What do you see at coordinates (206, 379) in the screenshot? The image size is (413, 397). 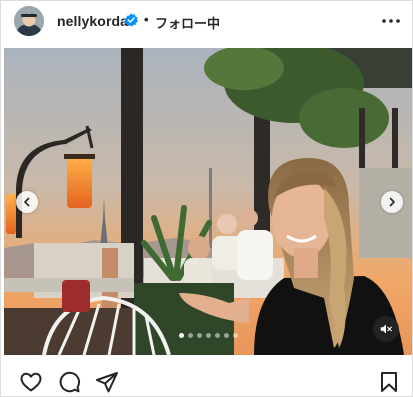 I see `post-action-bar` at bounding box center [206, 379].